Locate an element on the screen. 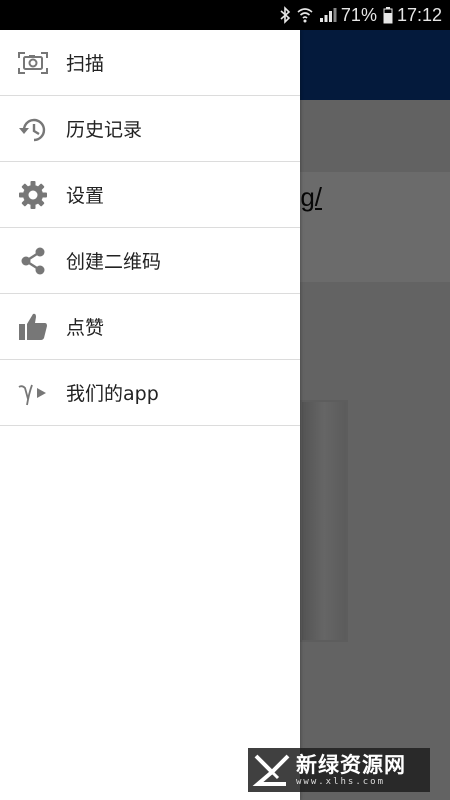 This screenshot has height=800, width=450. watermark: 新绿资源网 www.xlhs.com is located at coordinates (339, 770).